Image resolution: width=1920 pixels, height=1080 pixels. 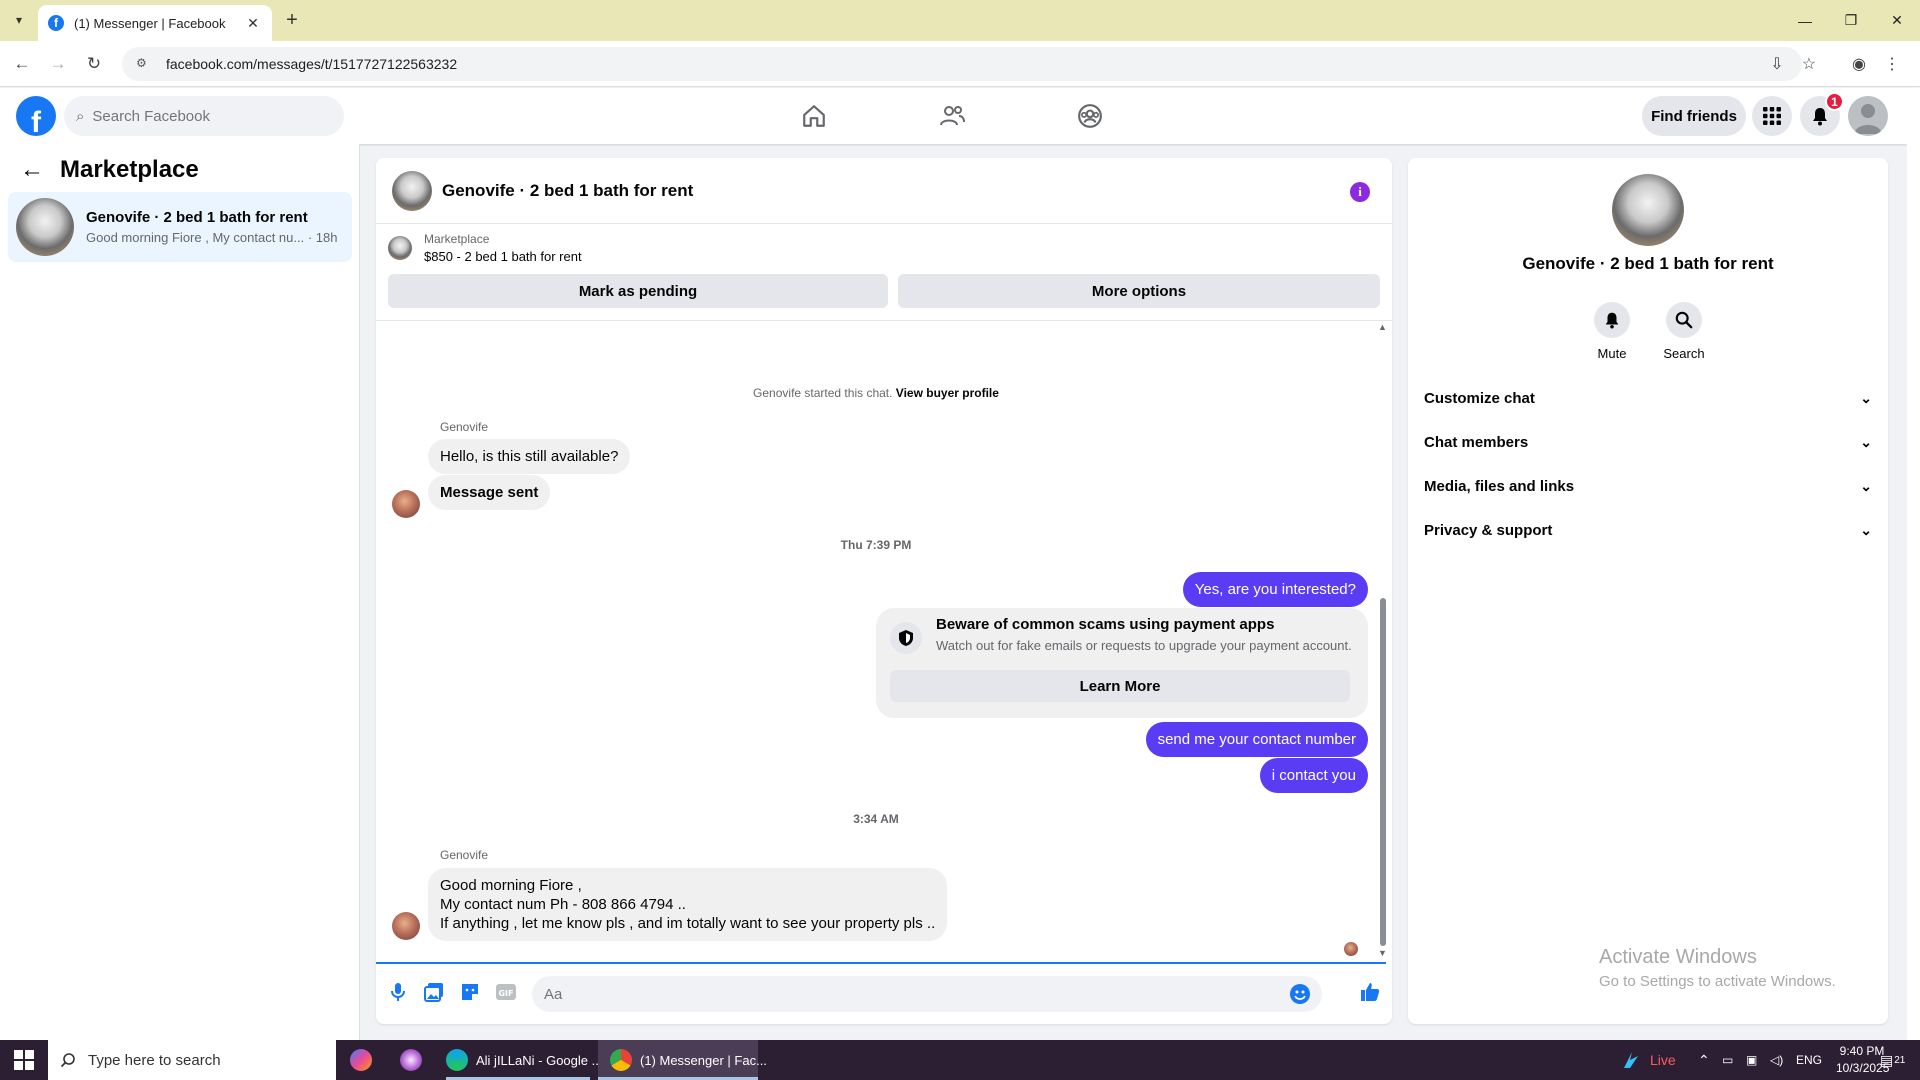 What do you see at coordinates (1809, 1060) in the screenshot?
I see `language-indicator: ENG` at bounding box center [1809, 1060].